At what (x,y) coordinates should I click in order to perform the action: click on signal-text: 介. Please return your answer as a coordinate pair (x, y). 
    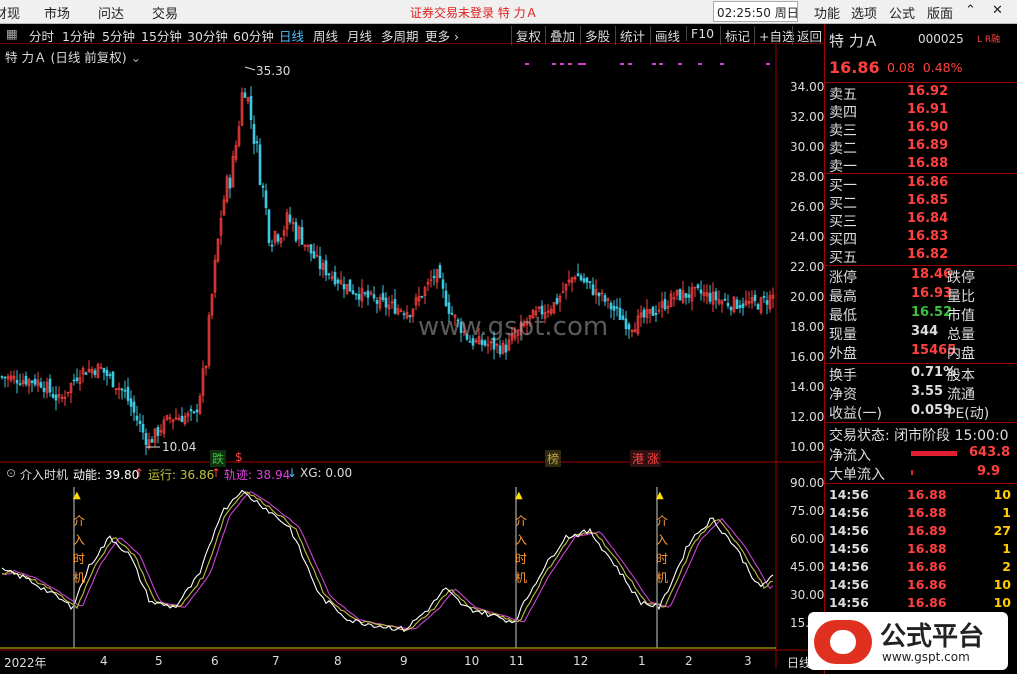
    Looking at the image, I should click on (661, 521).